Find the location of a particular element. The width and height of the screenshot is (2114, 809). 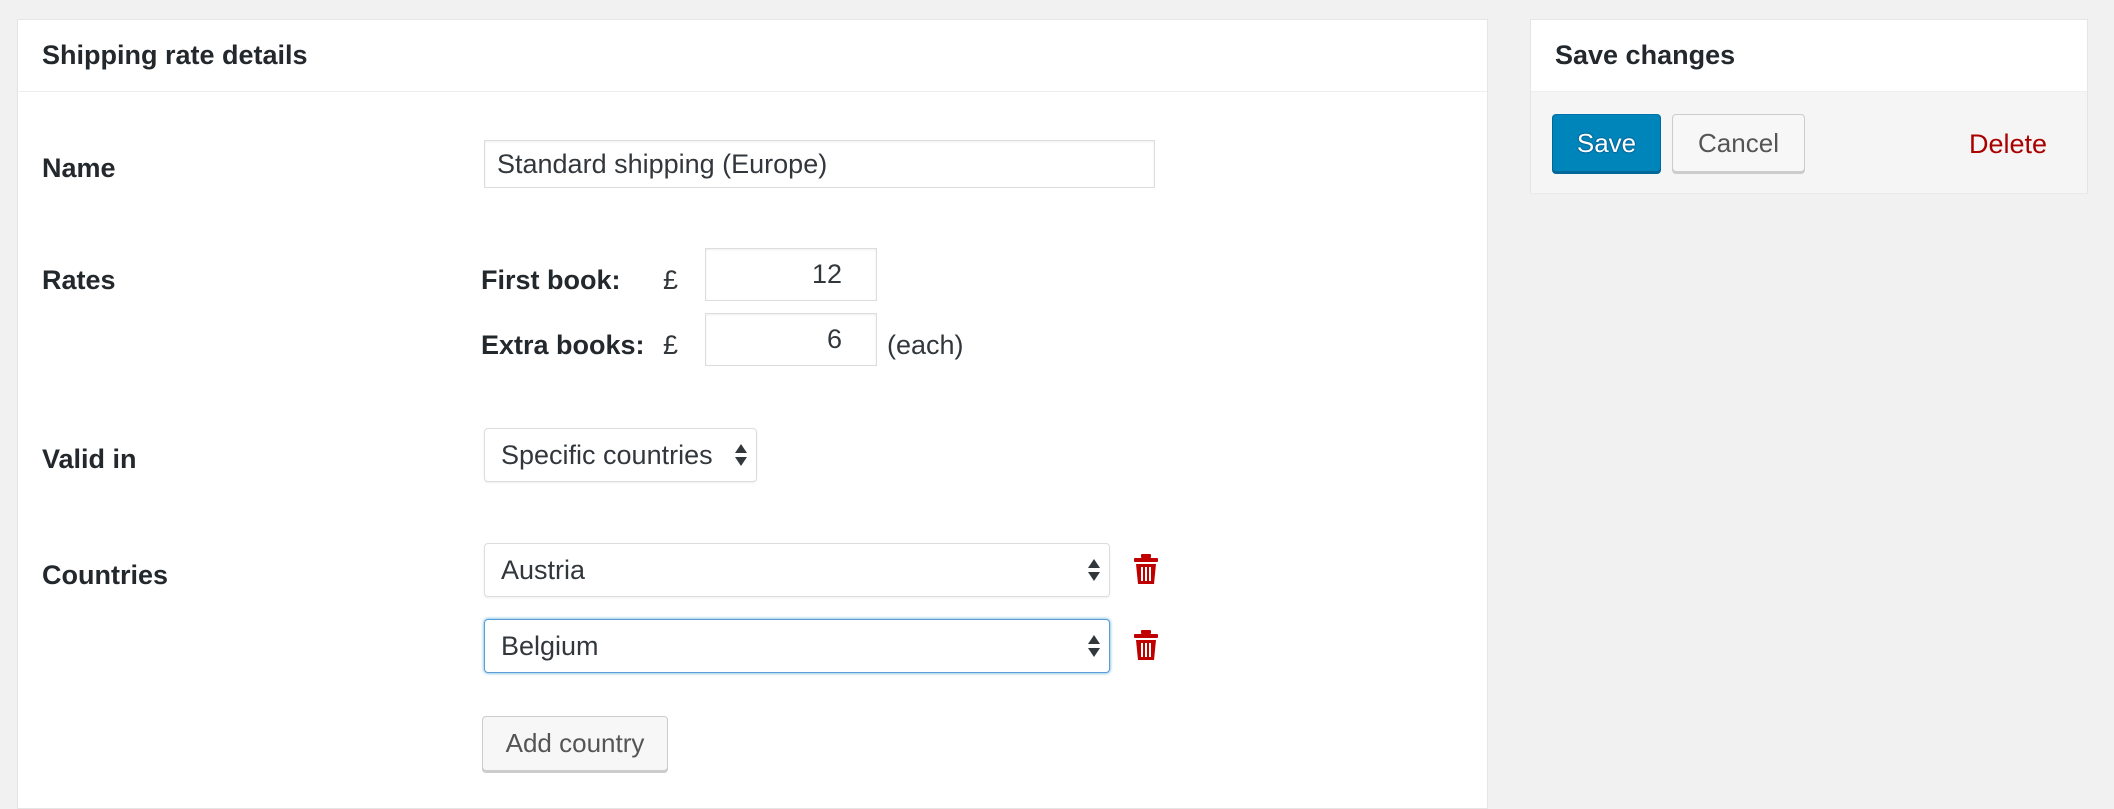

first-book-label: First book: is located at coordinates (551, 280).